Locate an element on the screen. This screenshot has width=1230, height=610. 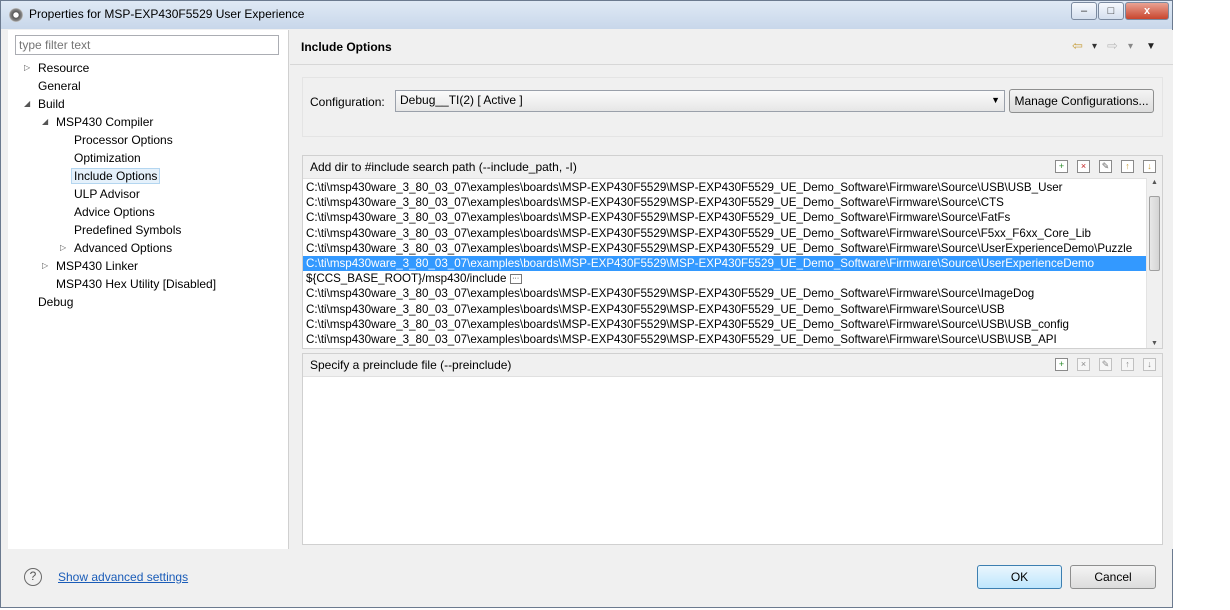
close-button: x is located at coordinates (1147, 11).